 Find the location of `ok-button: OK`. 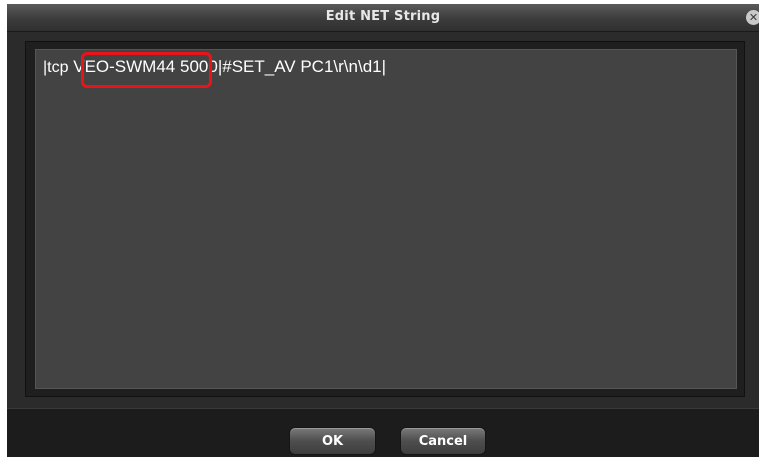

ok-button: OK is located at coordinates (332, 441).